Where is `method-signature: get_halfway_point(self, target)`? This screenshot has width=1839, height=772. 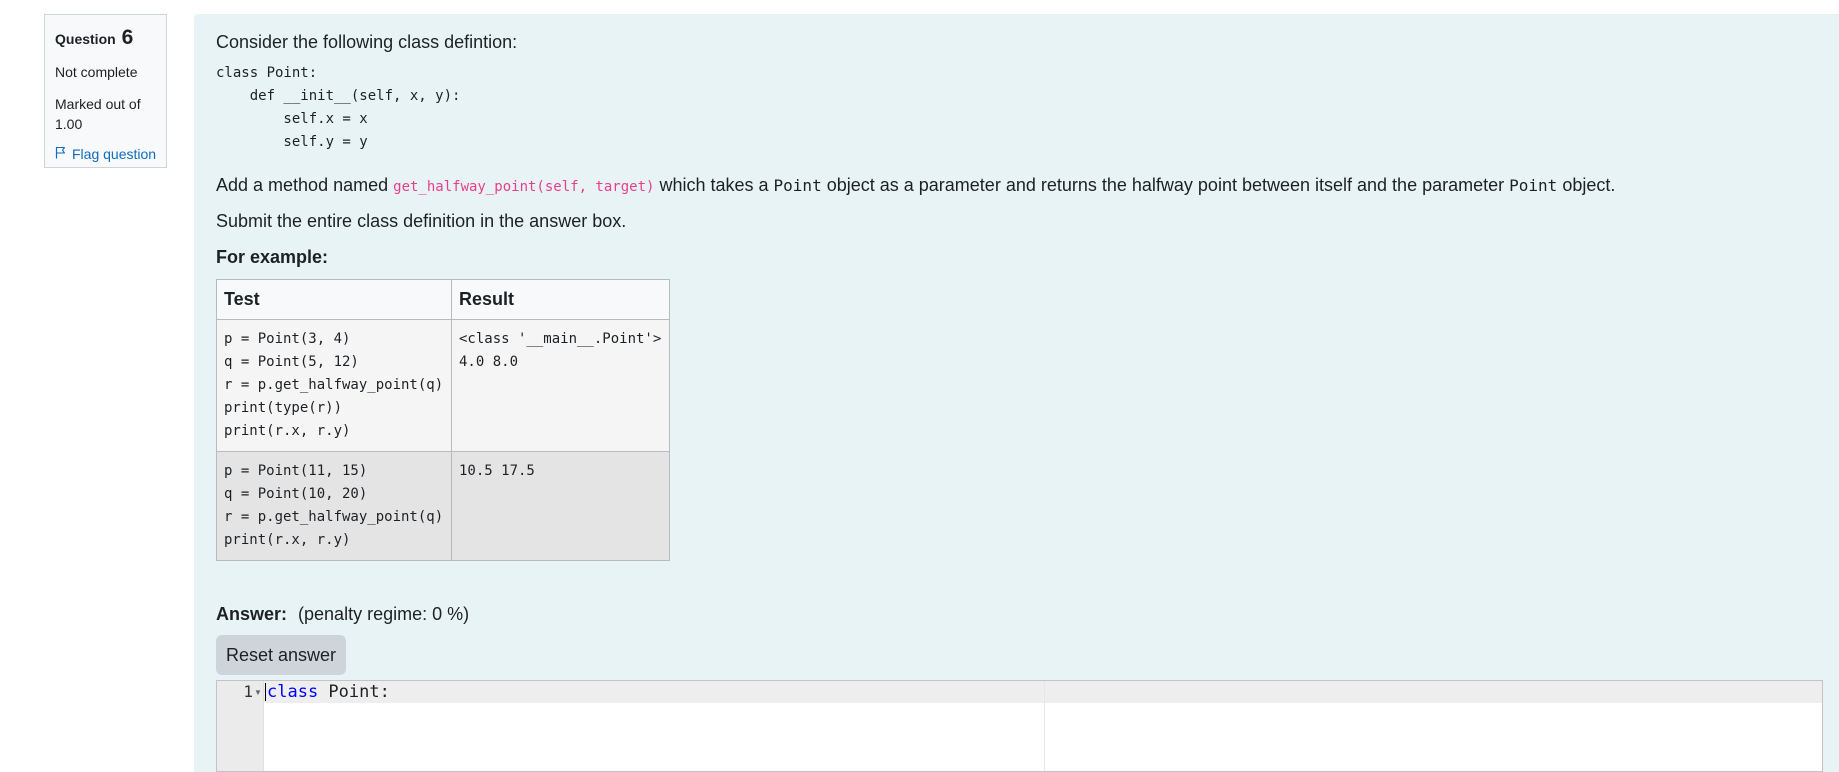 method-signature: get_halfway_point(self, target) is located at coordinates (524, 187).